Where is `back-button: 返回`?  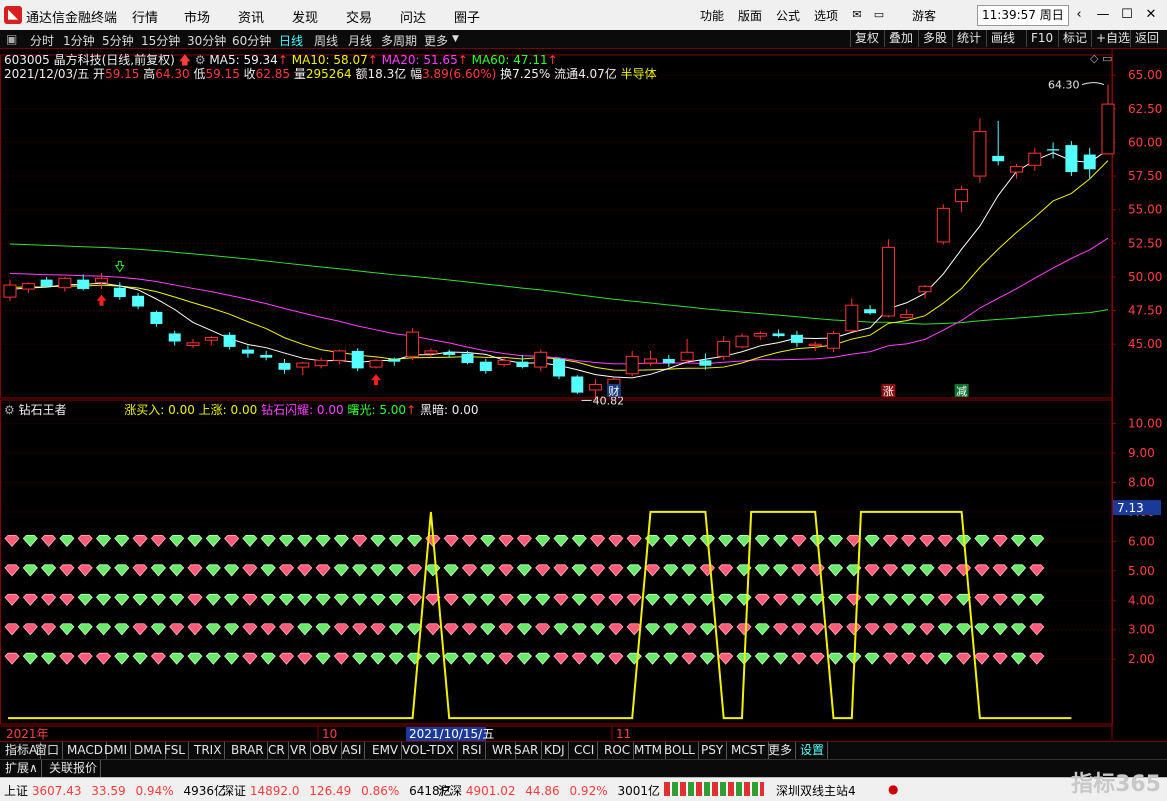 back-button: 返回 is located at coordinates (1146, 38).